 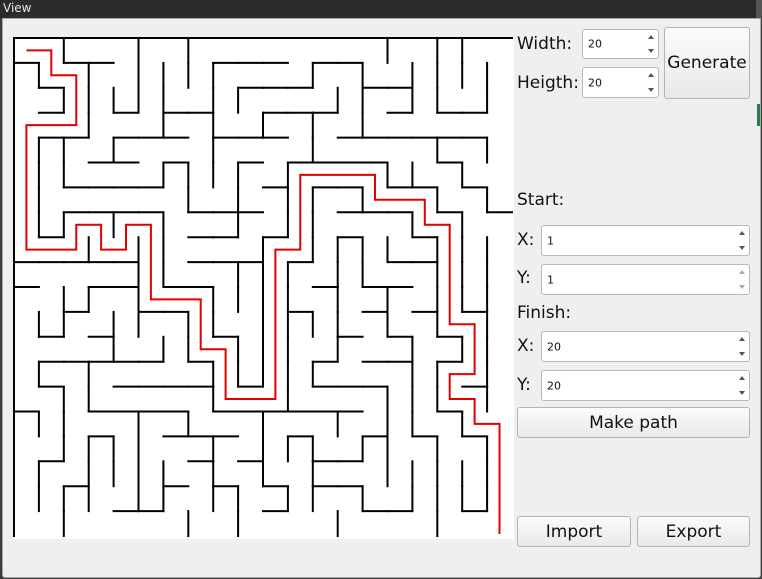 I want to click on start-x-increment-arrow-icon, so click(x=742, y=234).